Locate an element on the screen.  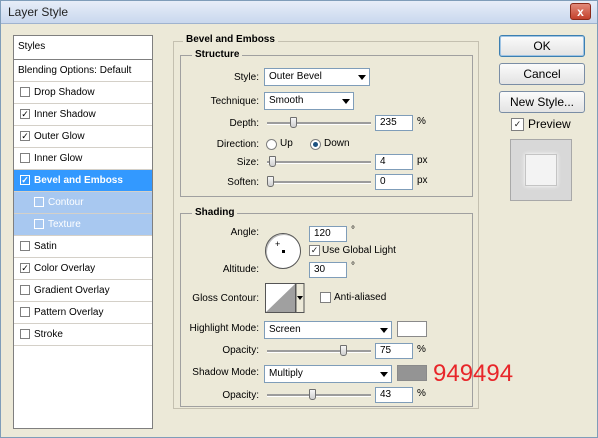
style-item-satin: Satin is located at coordinates (83, 247).